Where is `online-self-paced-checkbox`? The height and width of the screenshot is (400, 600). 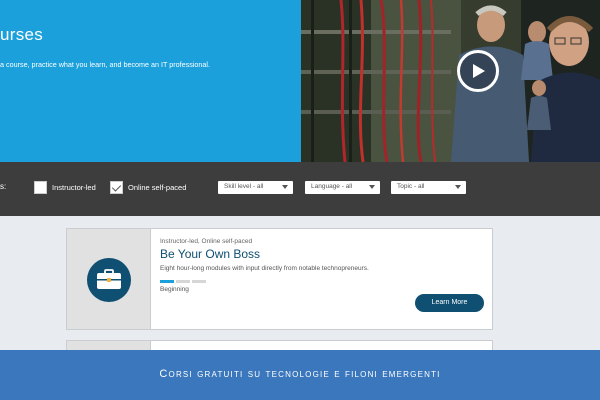
online-self-paced-checkbox is located at coordinates (116, 187).